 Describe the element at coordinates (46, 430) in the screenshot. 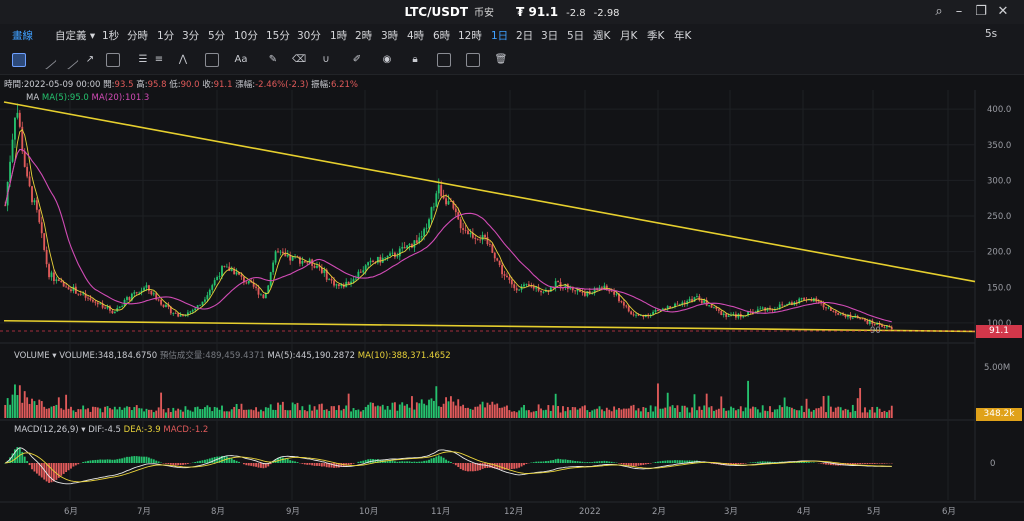

I see `macd-name: MACD(12,26,9)` at that location.